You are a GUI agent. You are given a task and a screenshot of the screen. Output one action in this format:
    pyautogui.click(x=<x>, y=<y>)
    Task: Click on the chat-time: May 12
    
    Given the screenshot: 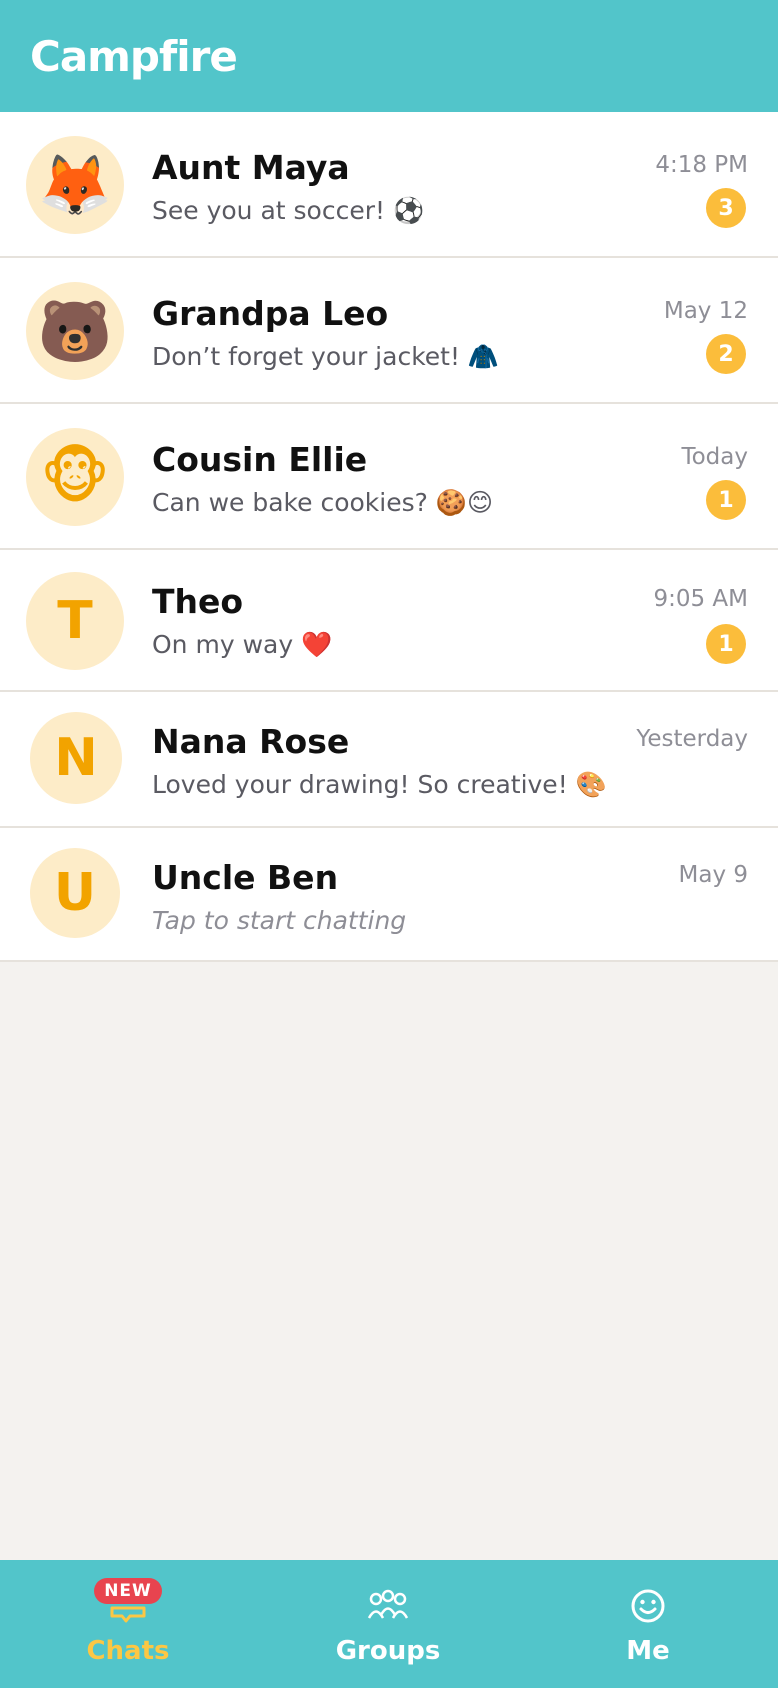 What is the action you would take?
    pyautogui.click(x=705, y=311)
    